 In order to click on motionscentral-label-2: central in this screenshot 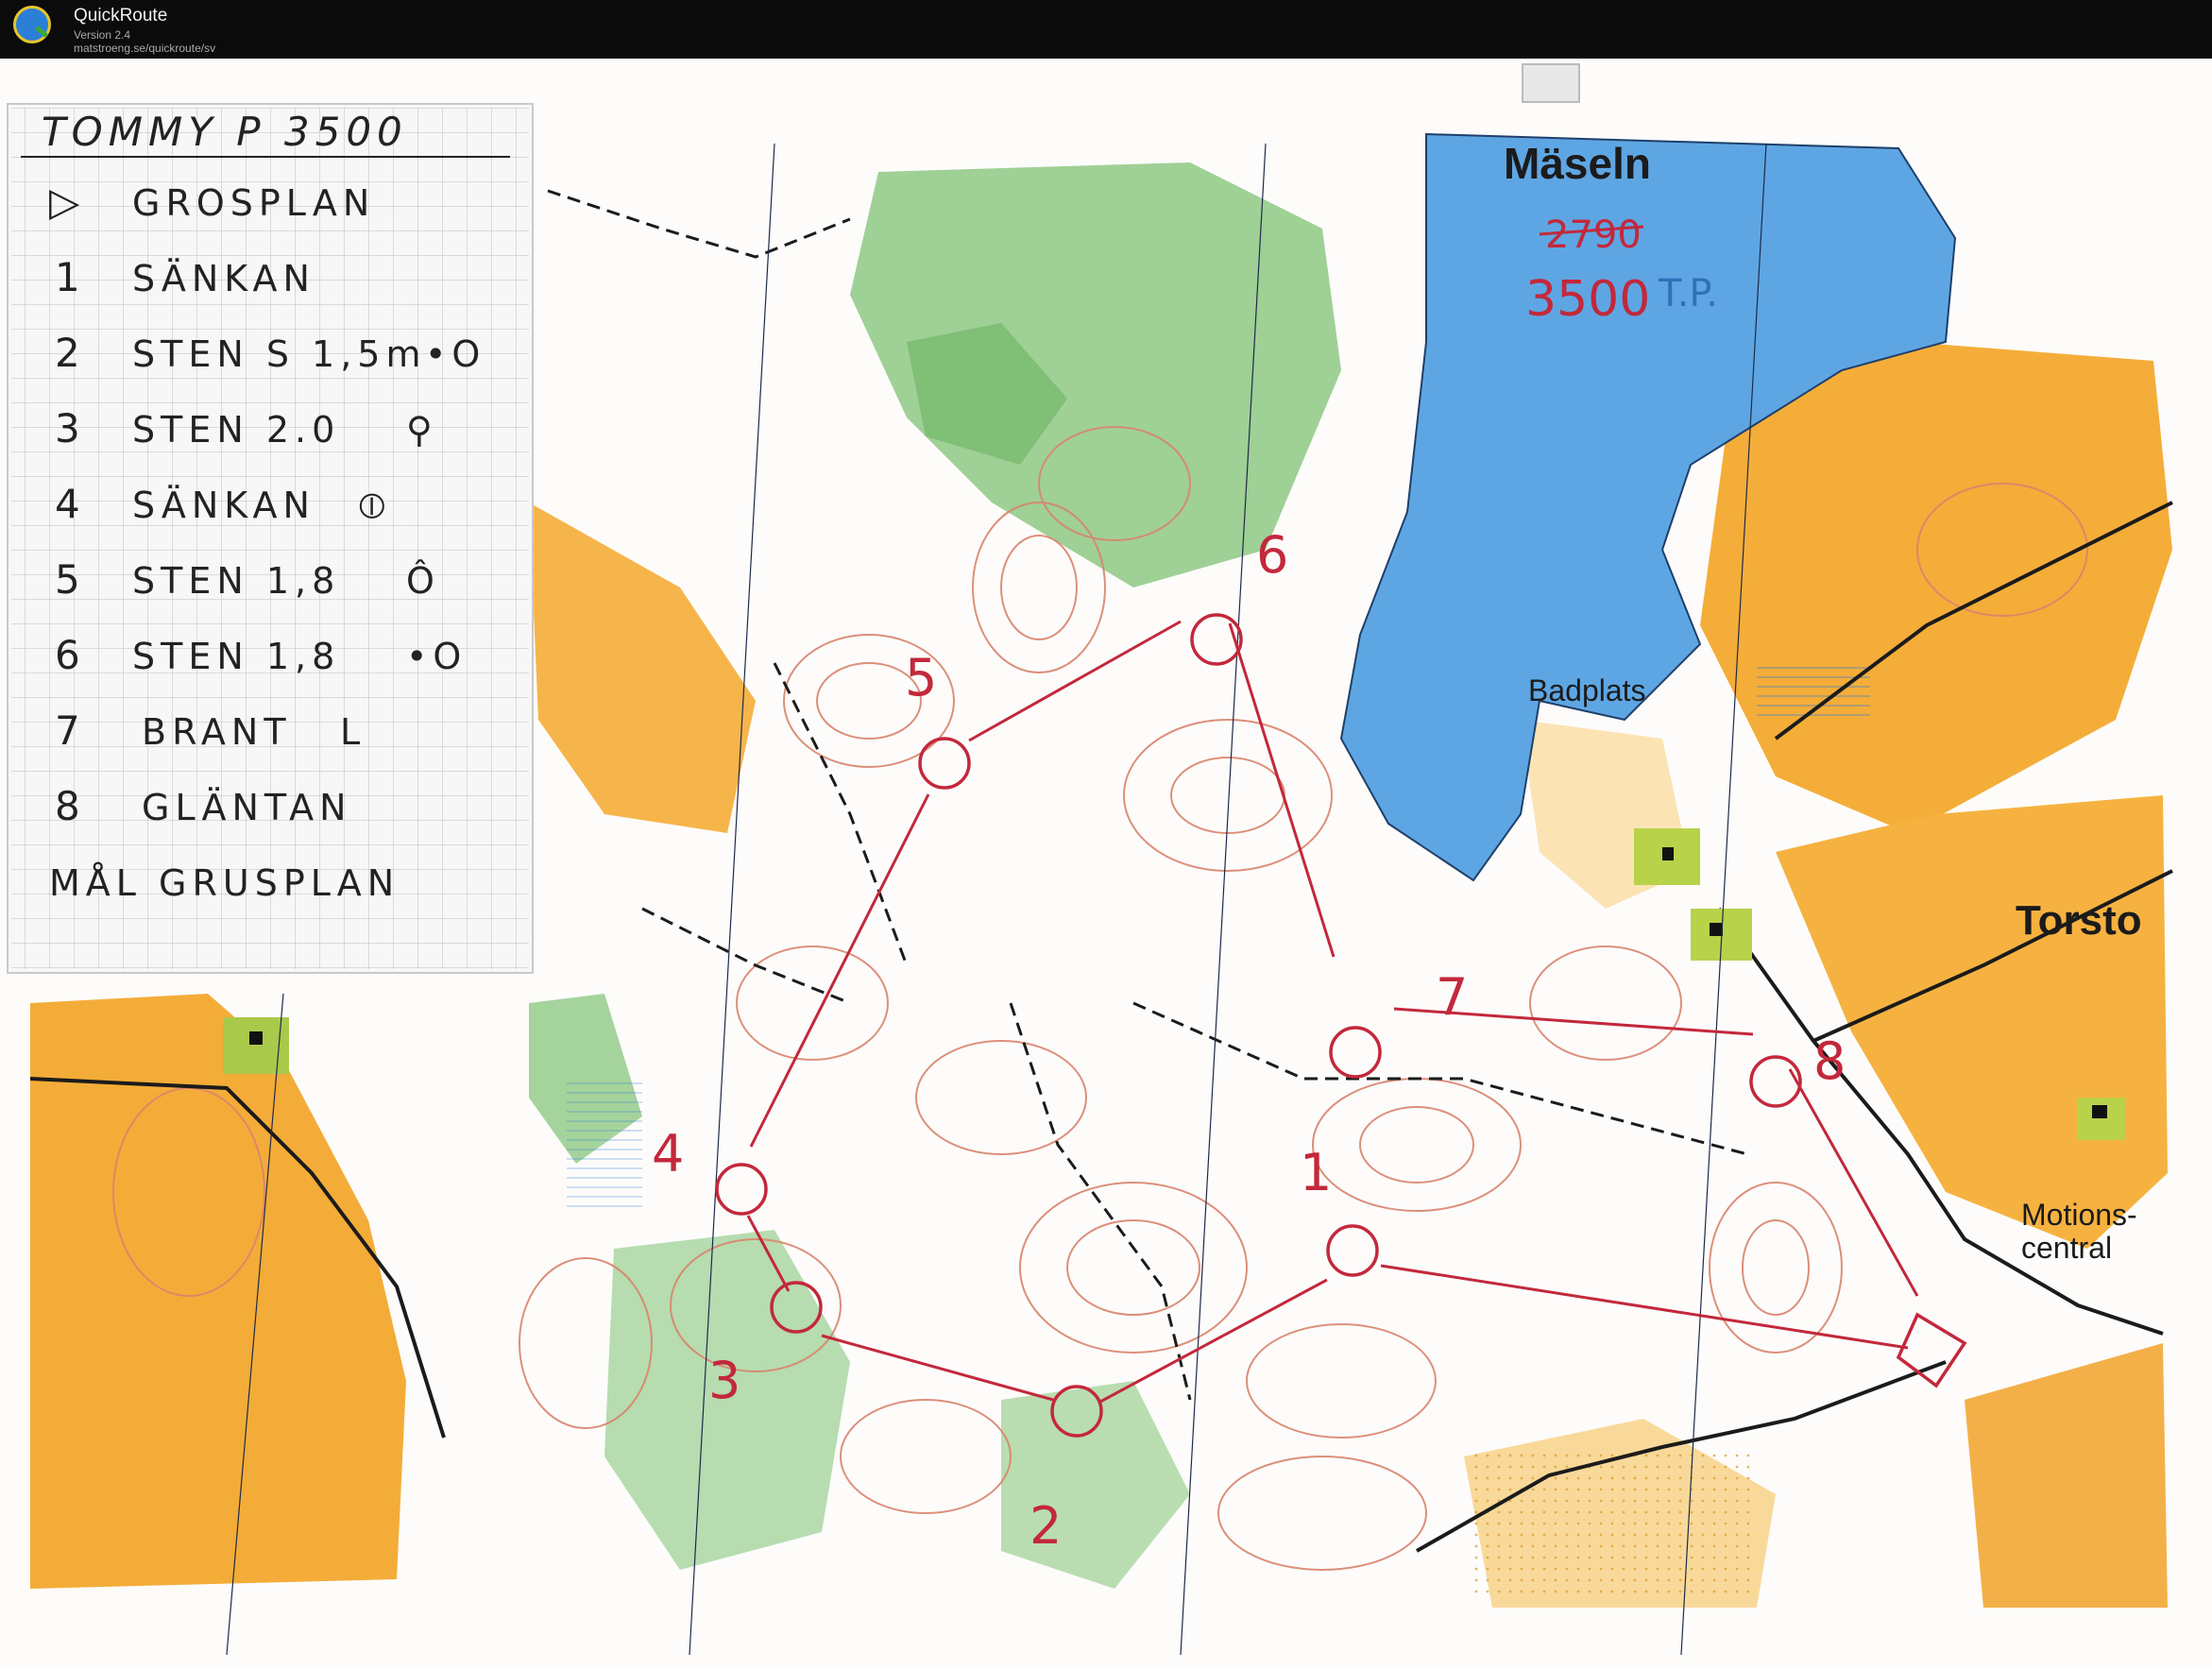, I will do `click(2066, 1248)`.